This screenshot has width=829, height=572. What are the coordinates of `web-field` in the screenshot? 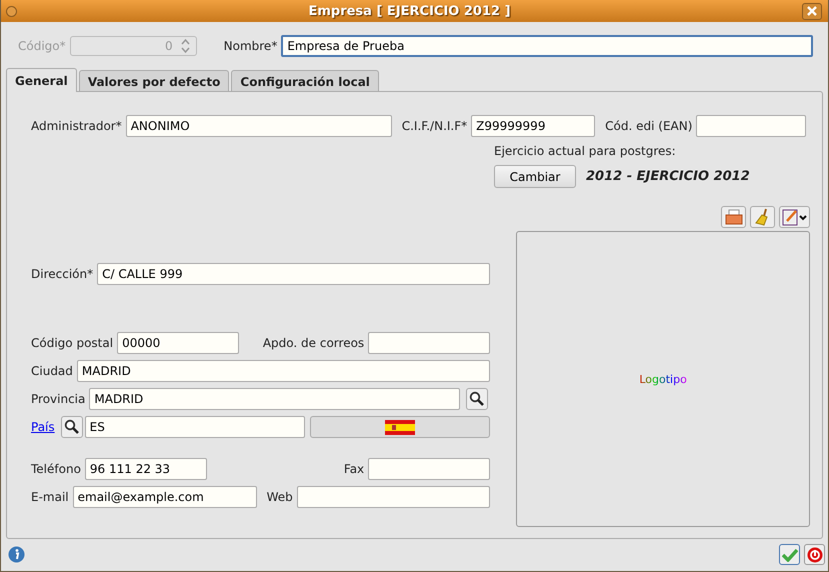 It's located at (393, 497).